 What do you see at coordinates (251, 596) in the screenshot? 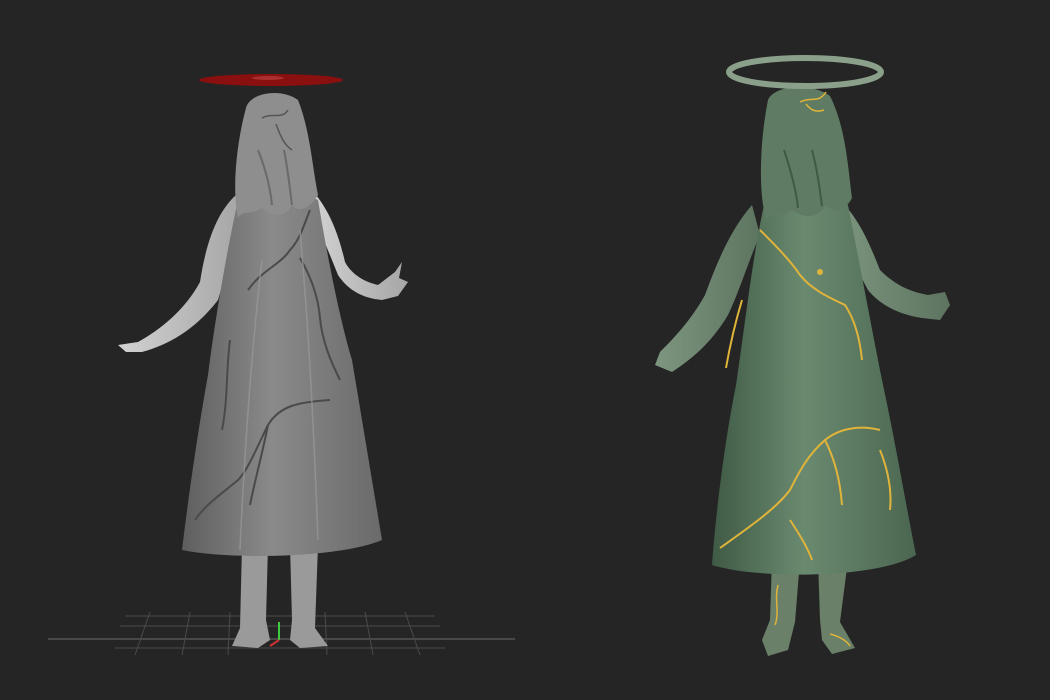
I see `left-leg` at bounding box center [251, 596].